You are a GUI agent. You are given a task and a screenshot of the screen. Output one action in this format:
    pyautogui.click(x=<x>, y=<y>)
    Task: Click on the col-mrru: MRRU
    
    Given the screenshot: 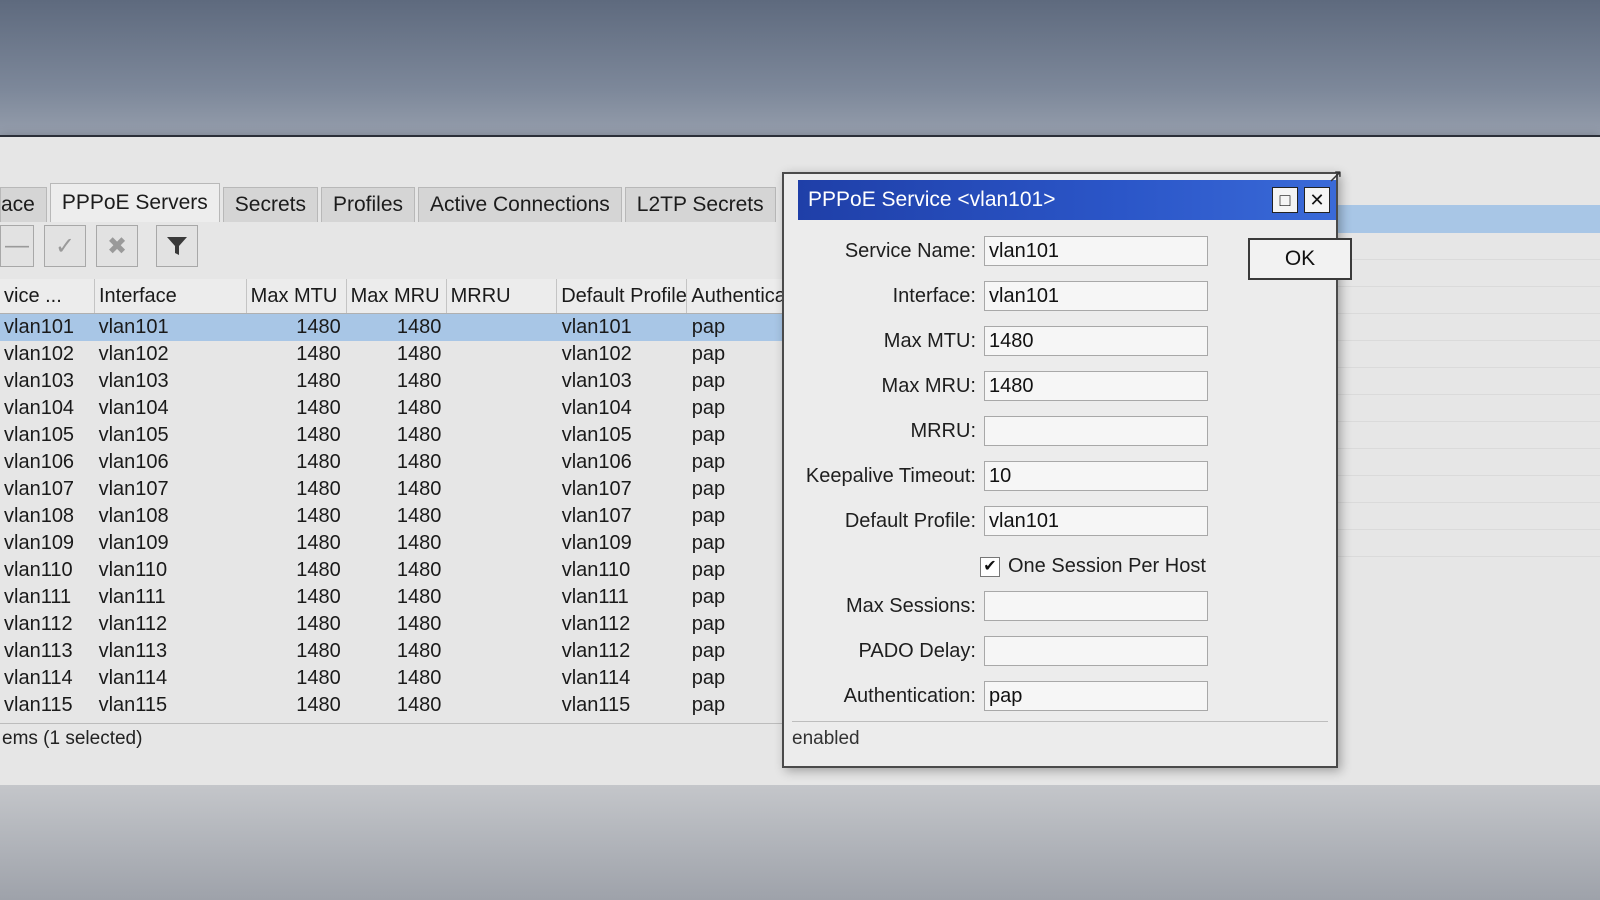 What is the action you would take?
    pyautogui.click(x=502, y=296)
    